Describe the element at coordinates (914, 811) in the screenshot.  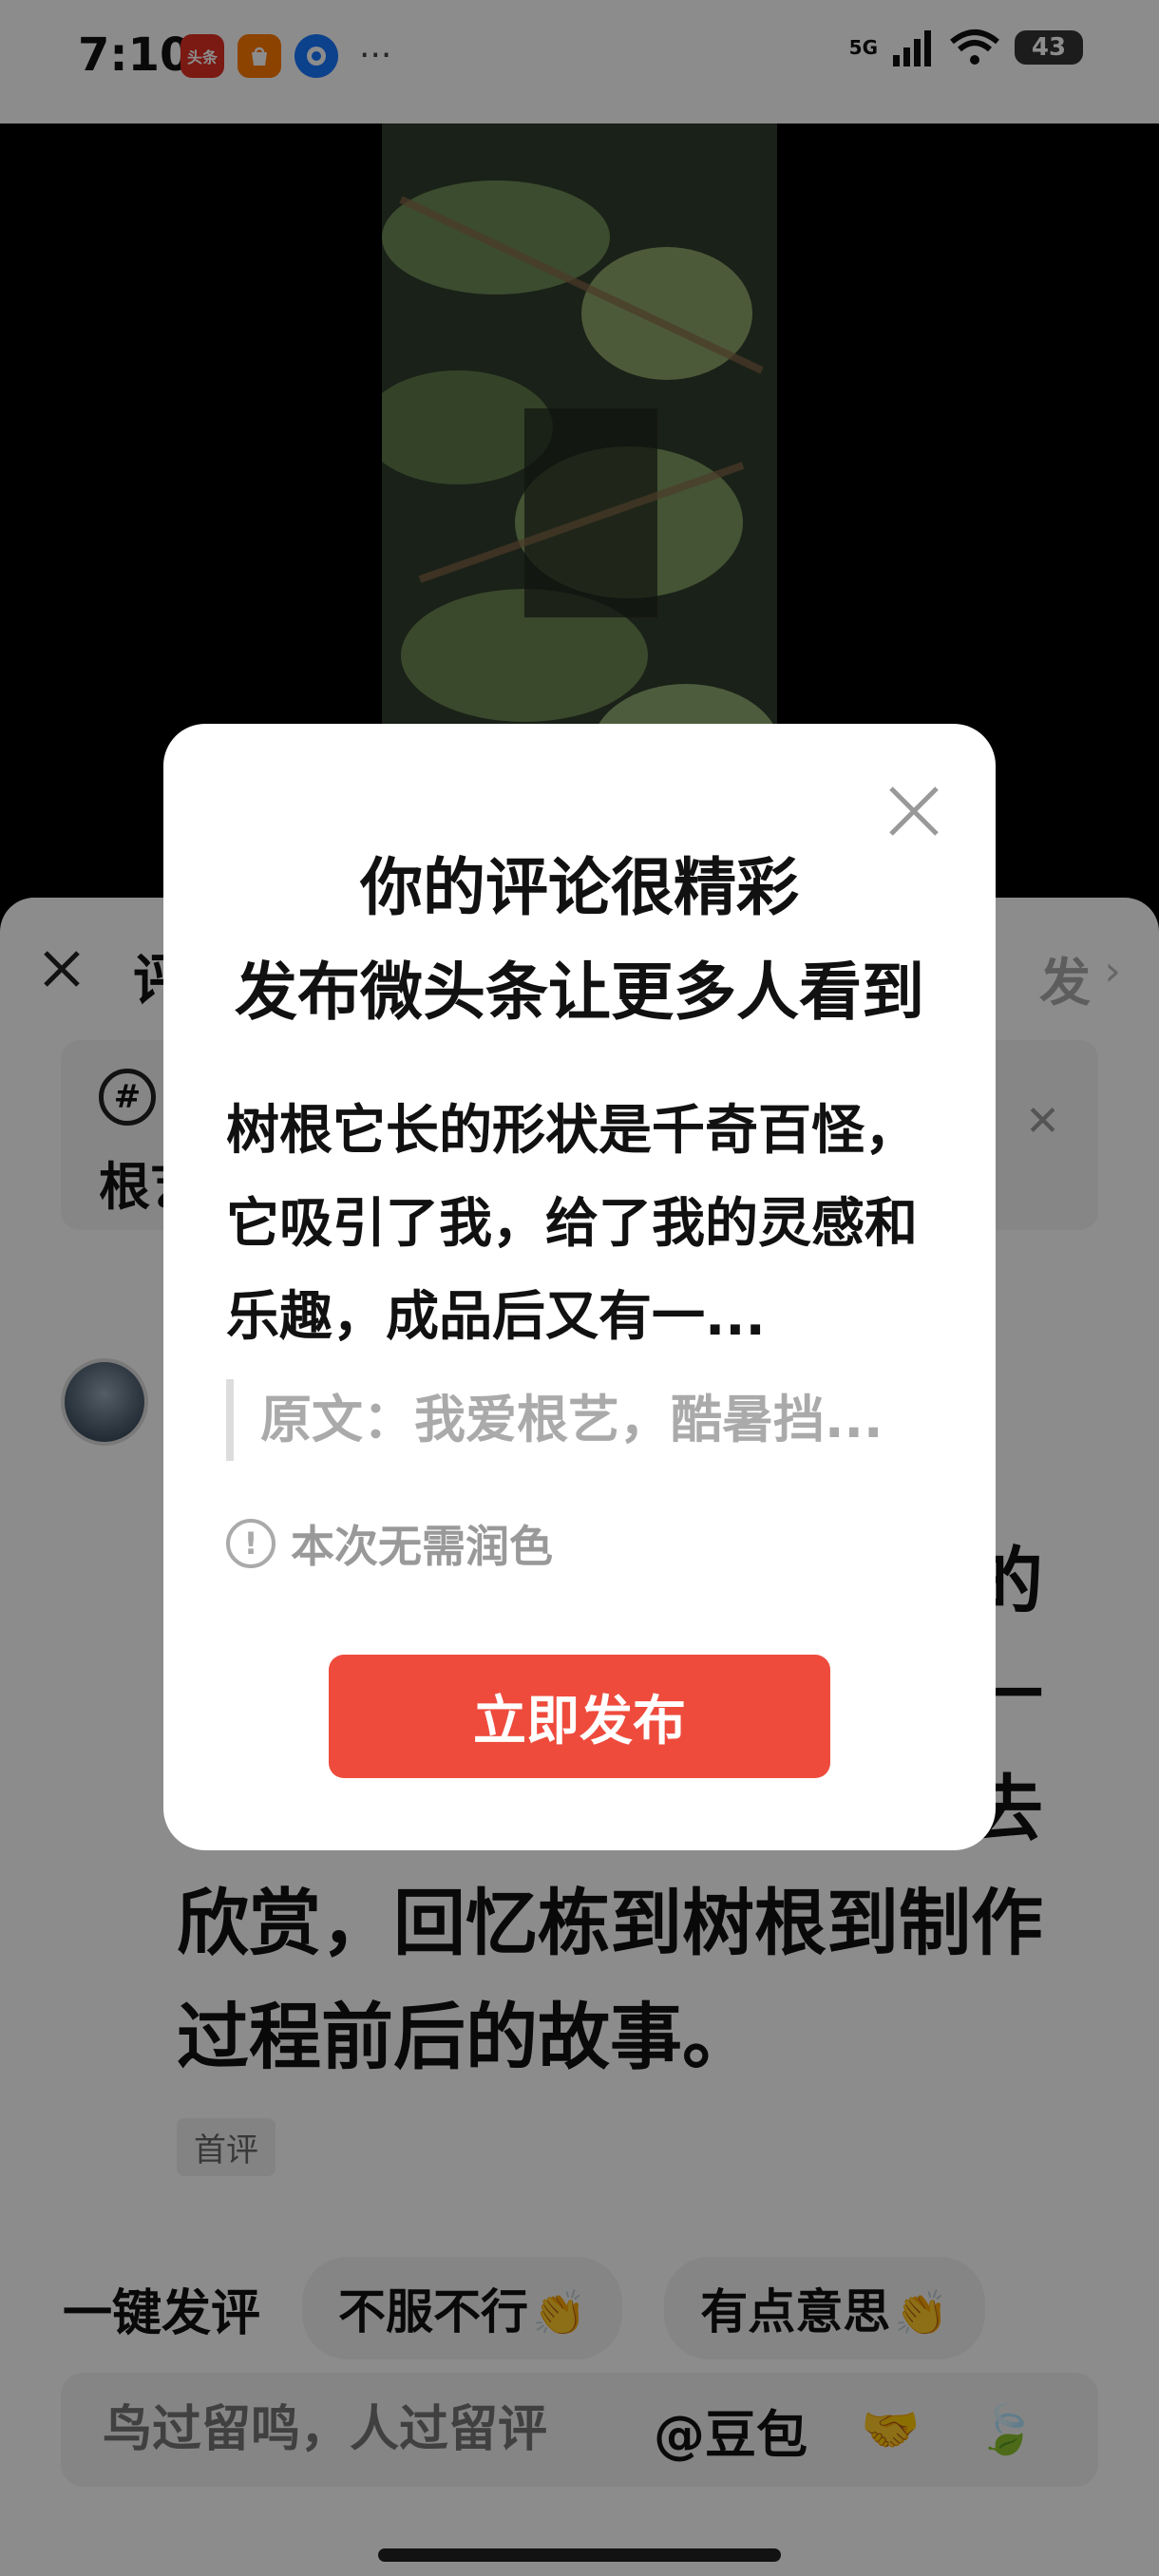
I see `close-icon` at that location.